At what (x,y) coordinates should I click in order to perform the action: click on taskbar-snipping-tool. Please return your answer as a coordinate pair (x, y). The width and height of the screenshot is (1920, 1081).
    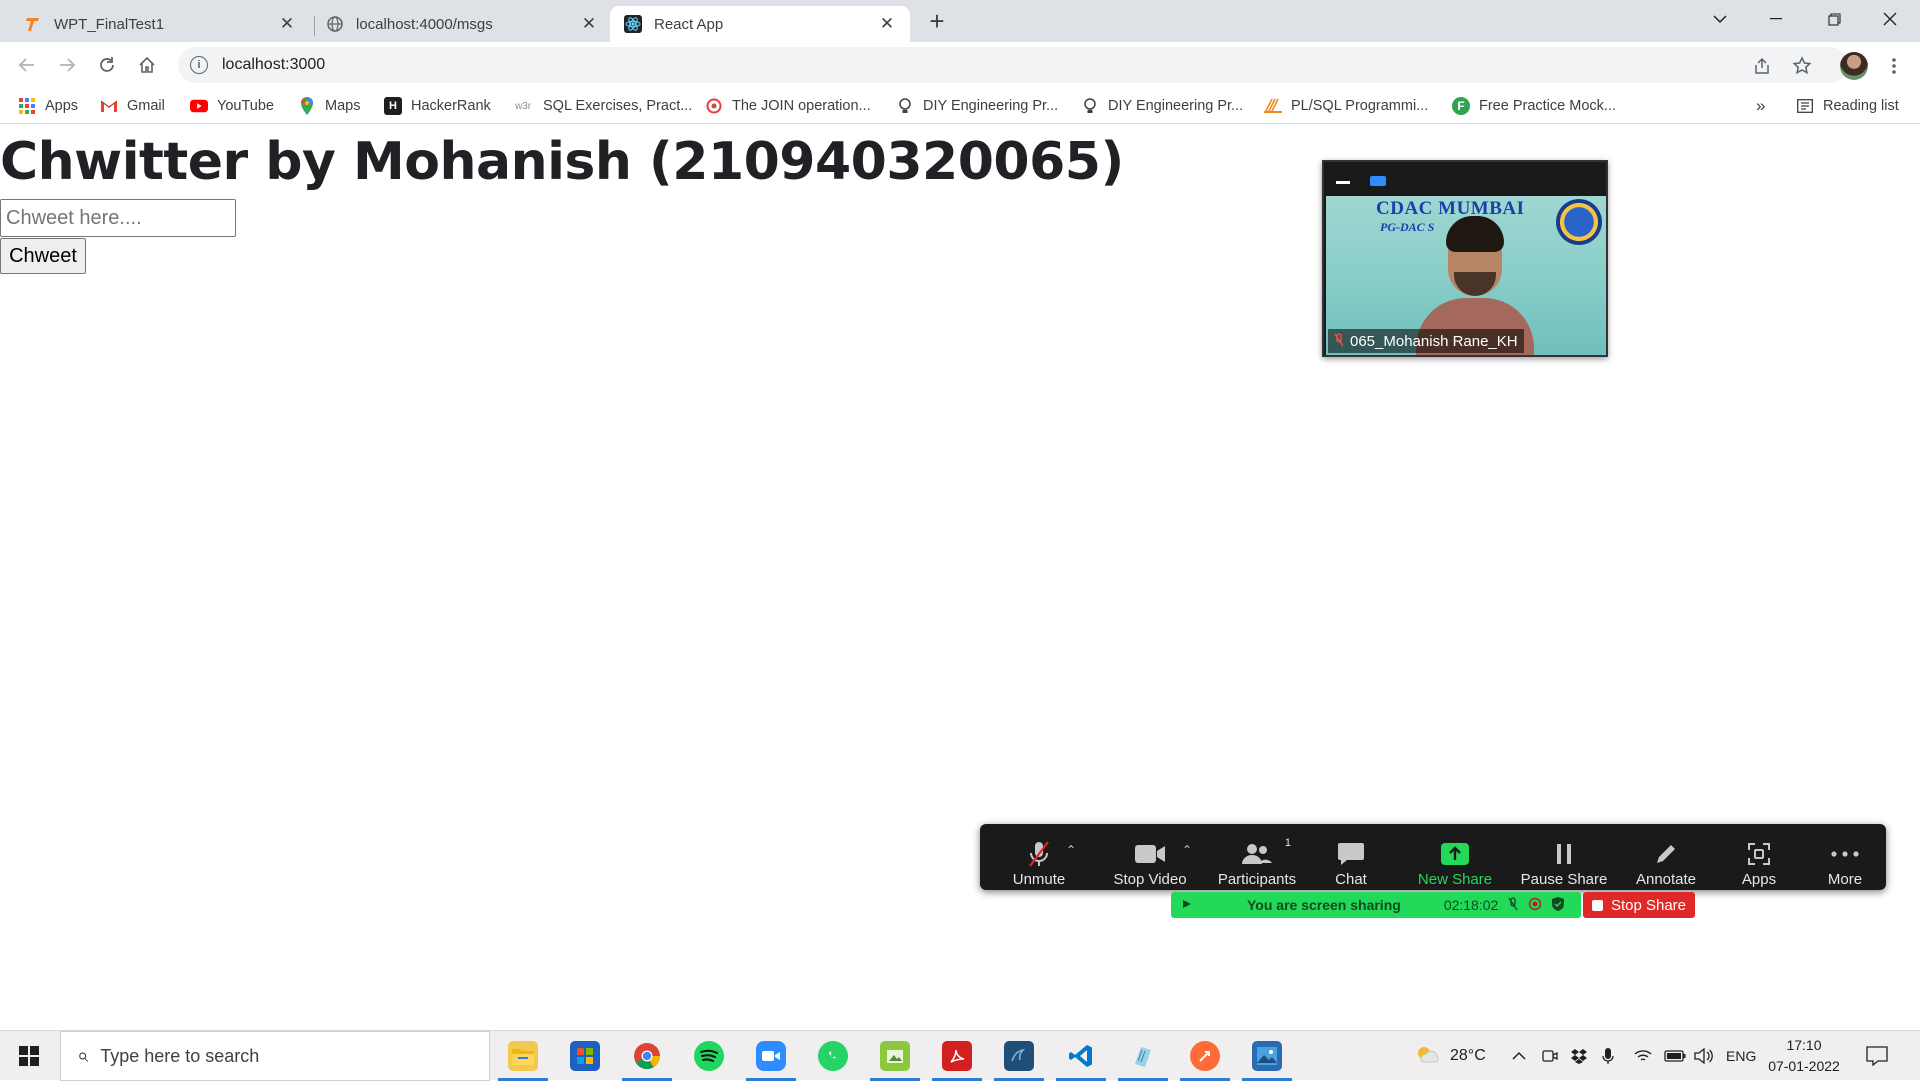
    Looking at the image, I should click on (895, 1056).